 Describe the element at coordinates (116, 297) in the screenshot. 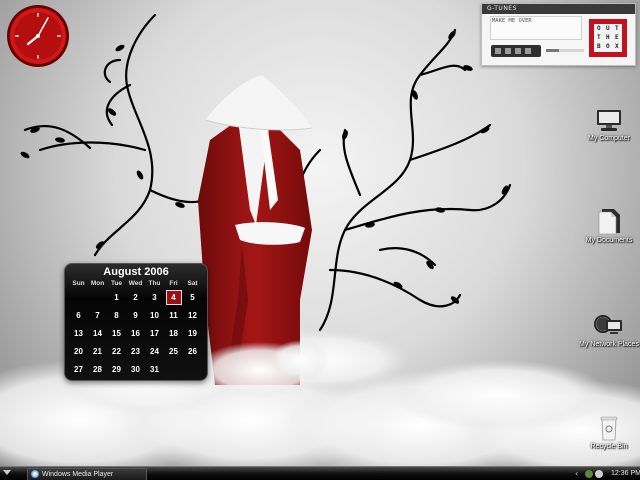

I see `calendar-day: 1` at that location.